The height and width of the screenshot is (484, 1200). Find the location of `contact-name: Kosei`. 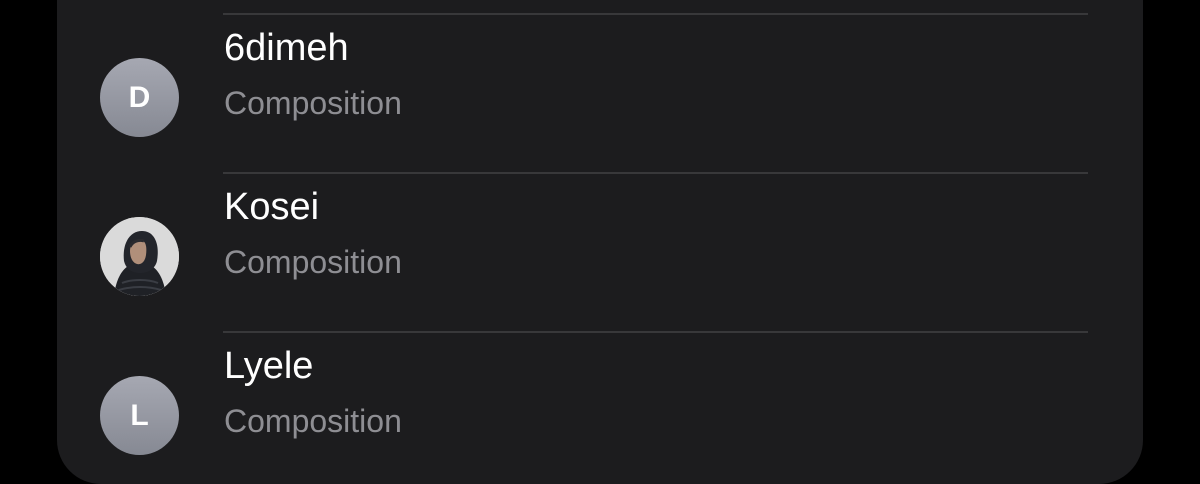

contact-name: Kosei is located at coordinates (272, 207).